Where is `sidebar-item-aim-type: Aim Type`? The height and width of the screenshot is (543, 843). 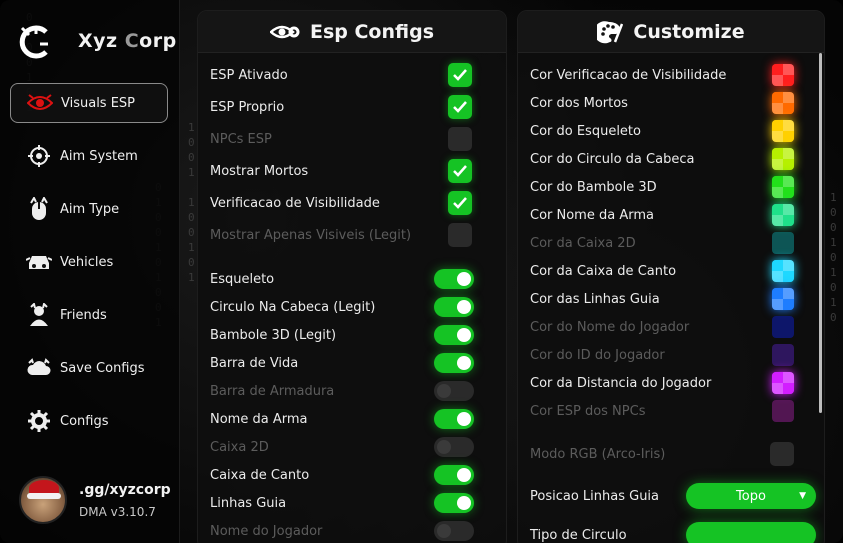 sidebar-item-aim-type: Aim Type is located at coordinates (89, 209).